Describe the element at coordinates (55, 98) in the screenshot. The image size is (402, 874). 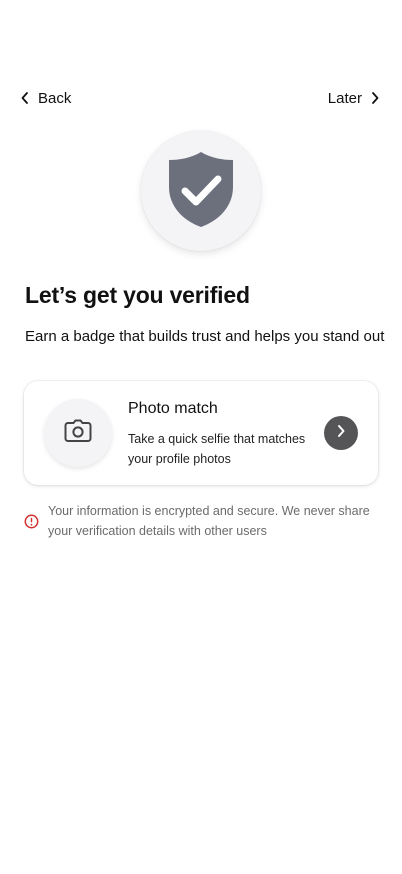
I see `back-label: Back` at that location.